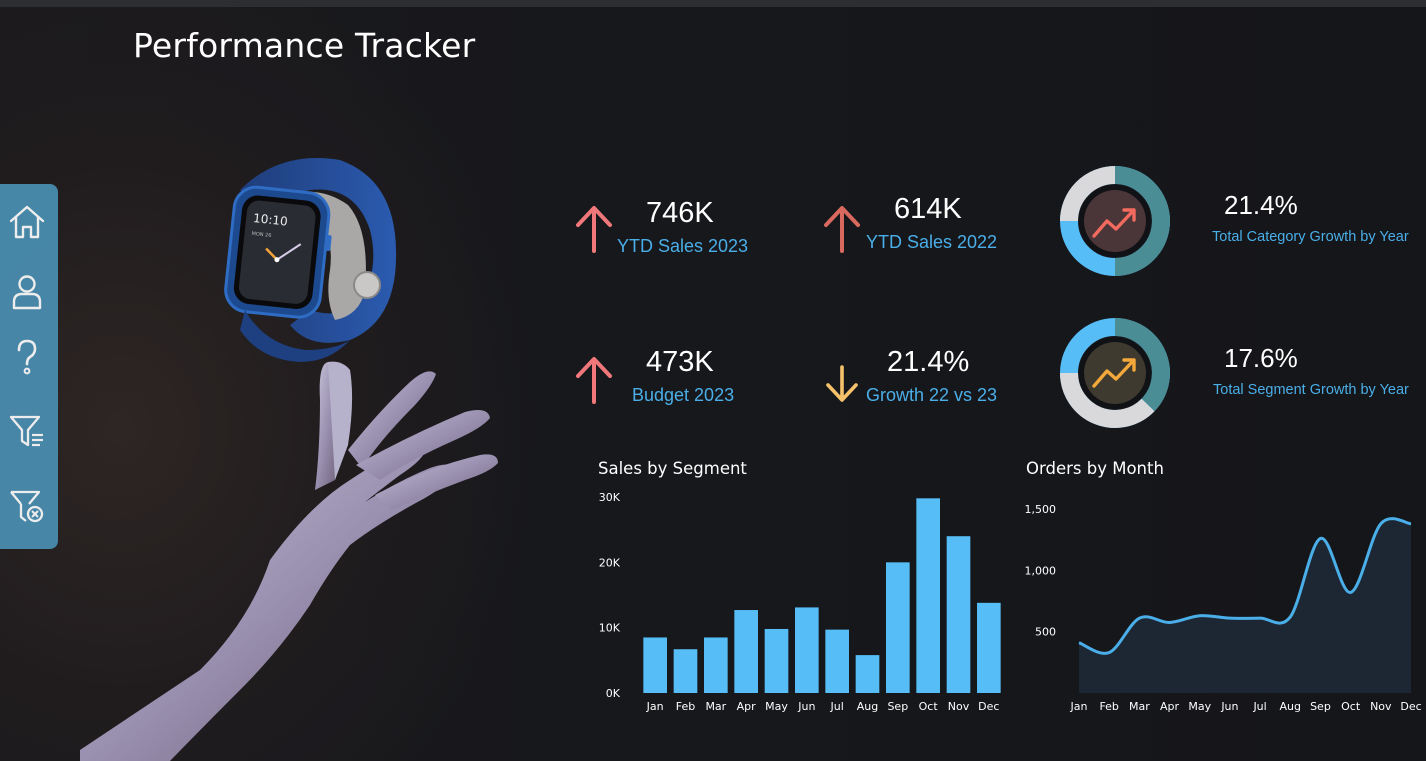 The image size is (1426, 761). Describe the element at coordinates (713, 3) in the screenshot. I see `window-top-bar` at that location.